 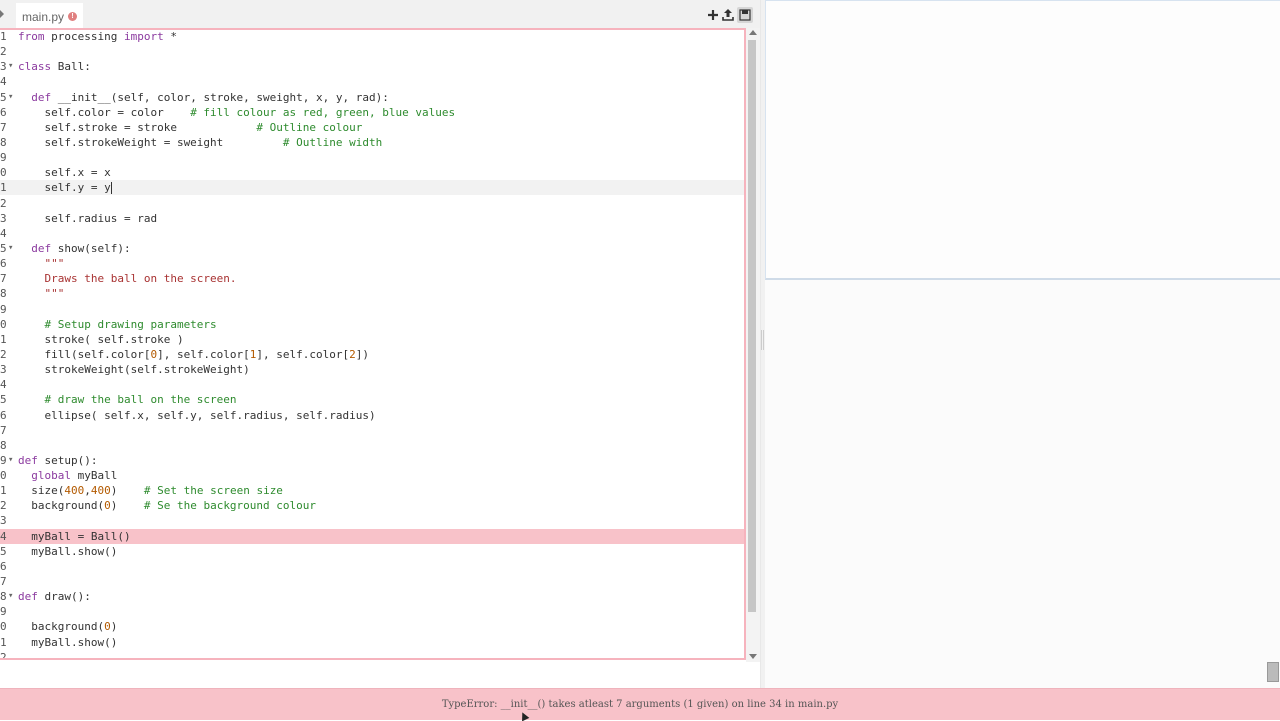 What do you see at coordinates (372, 218) in the screenshot?
I see `code-line: 3 self.radius = rad` at bounding box center [372, 218].